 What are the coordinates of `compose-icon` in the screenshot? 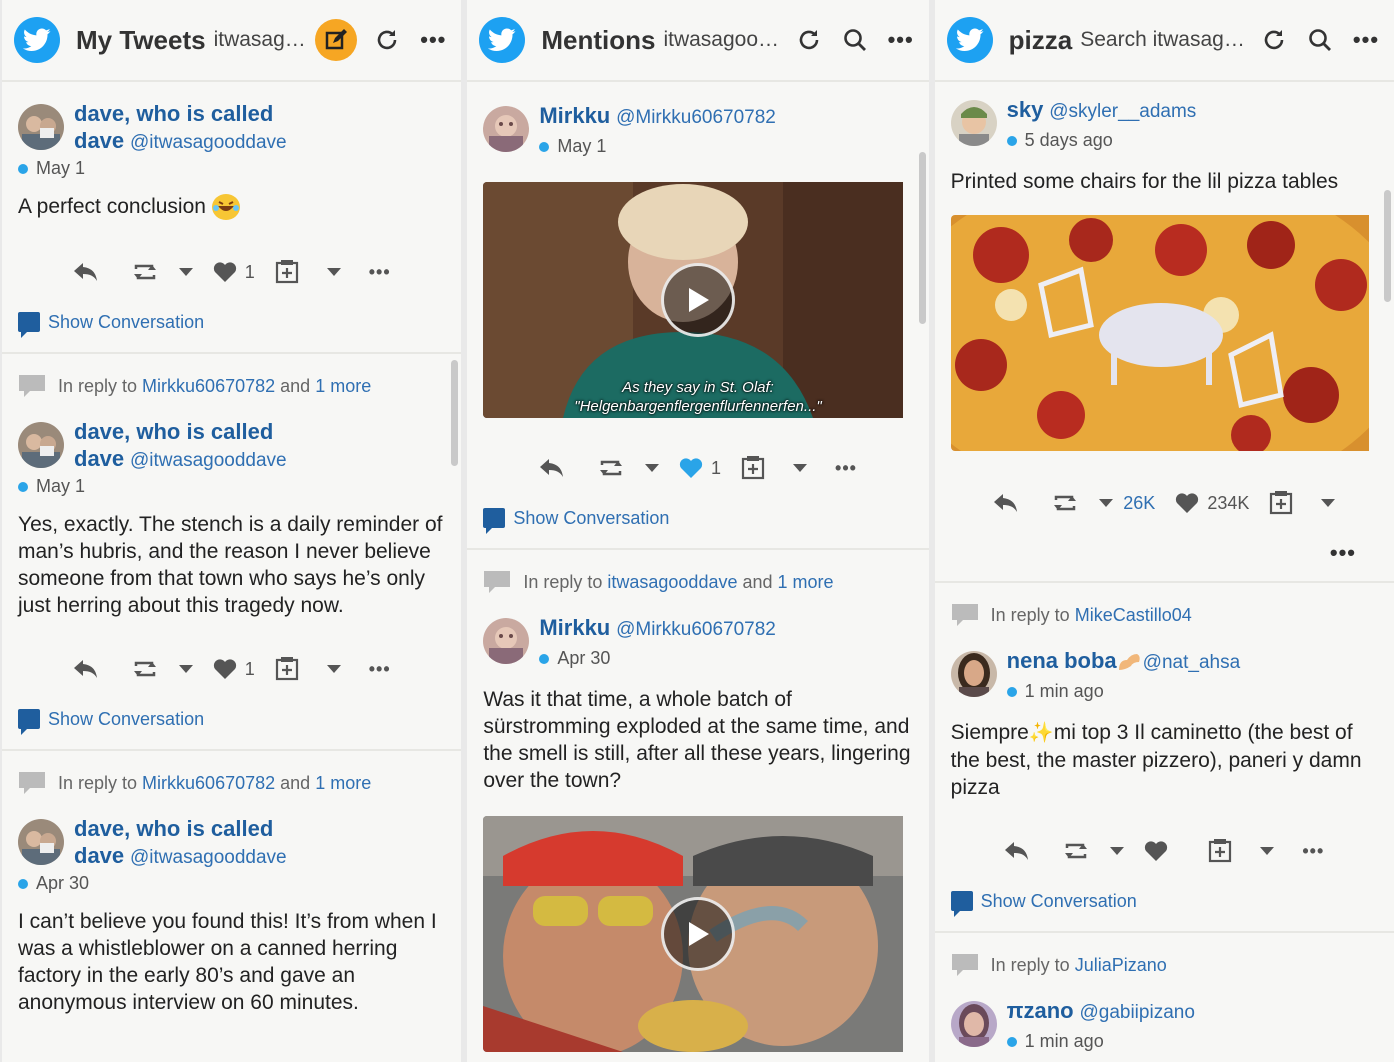 It's located at (336, 40).